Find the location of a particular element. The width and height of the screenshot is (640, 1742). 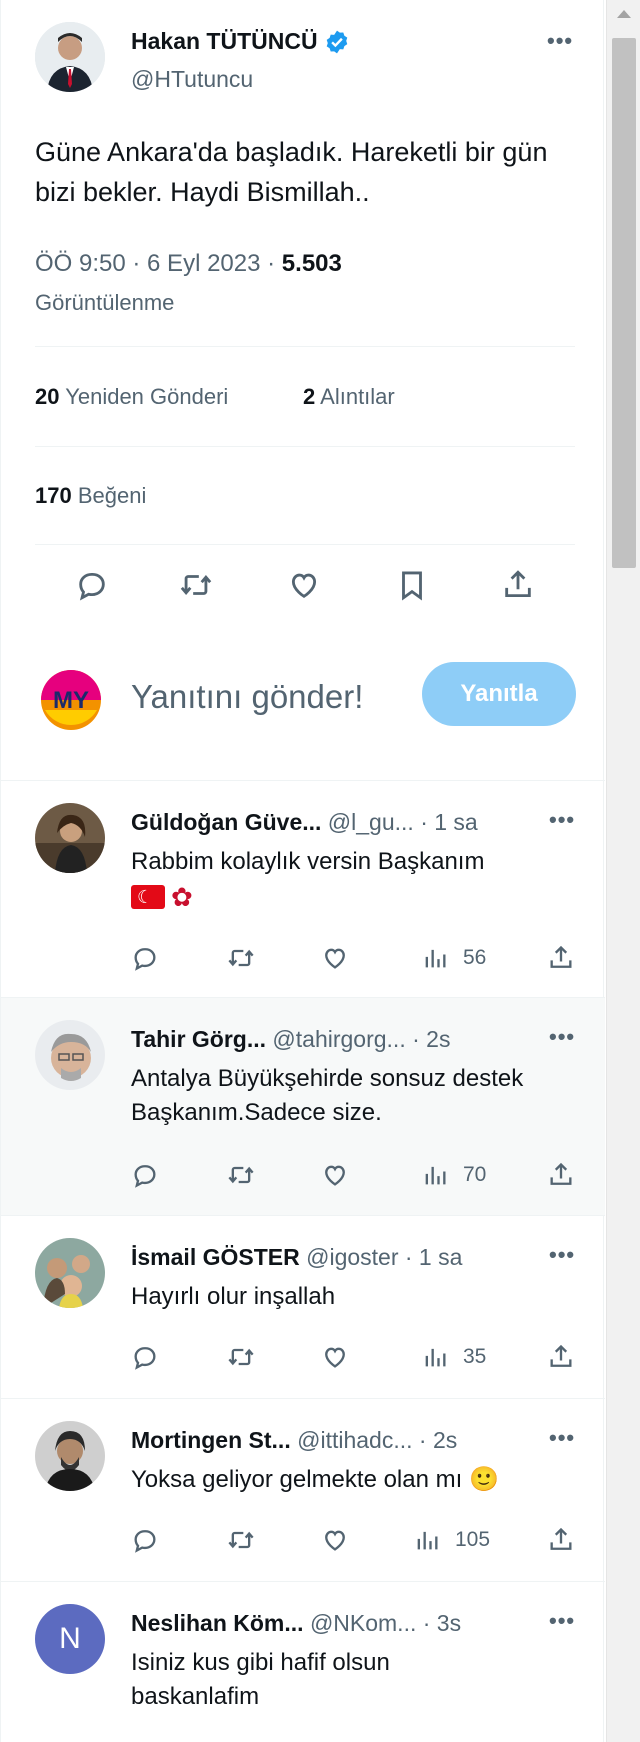

turkey-flag-icon is located at coordinates (148, 896).